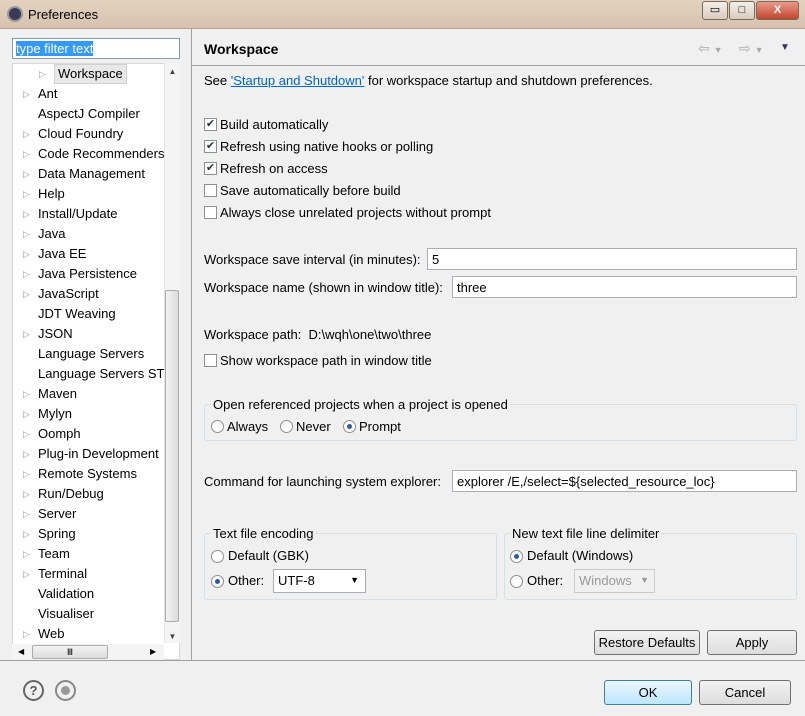 The image size is (805, 716). I want to click on restore-defaults-button: Restore Defaults, so click(647, 642).